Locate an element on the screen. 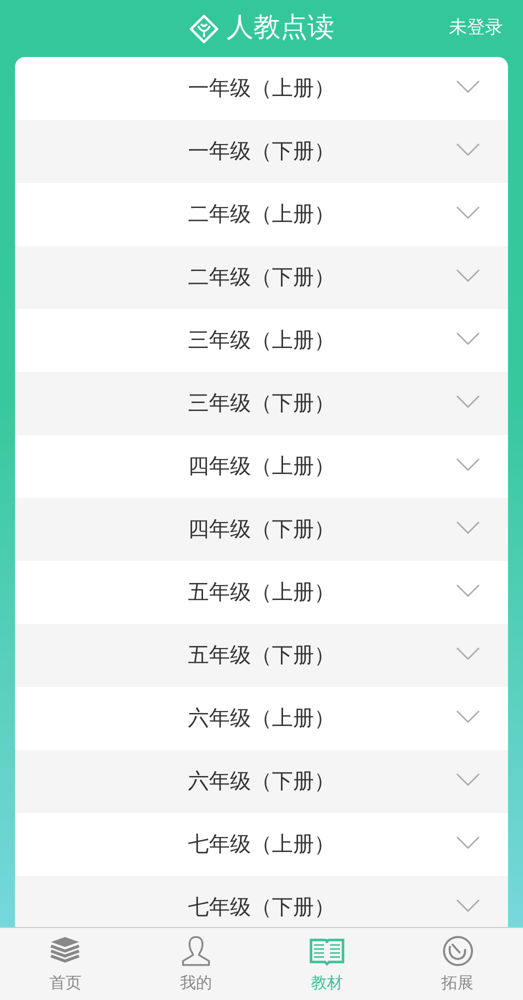  grade-label: 五年级（下册） is located at coordinates (261, 655).